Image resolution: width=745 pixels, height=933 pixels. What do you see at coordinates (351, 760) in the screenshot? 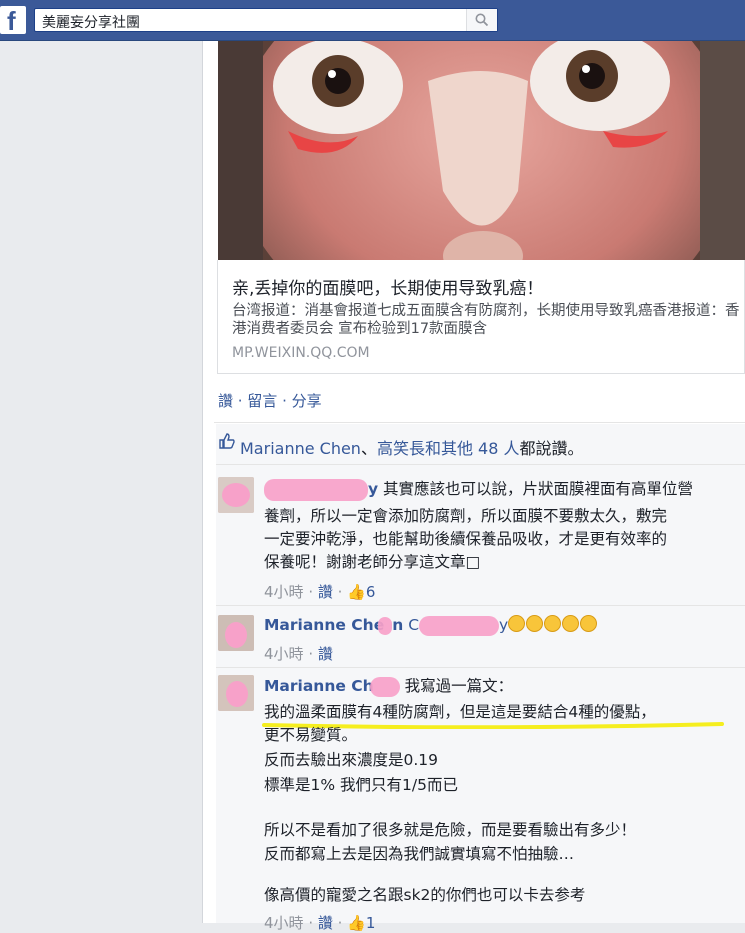
I see `comment-text: 反而去驗出來濃度是0.19` at bounding box center [351, 760].